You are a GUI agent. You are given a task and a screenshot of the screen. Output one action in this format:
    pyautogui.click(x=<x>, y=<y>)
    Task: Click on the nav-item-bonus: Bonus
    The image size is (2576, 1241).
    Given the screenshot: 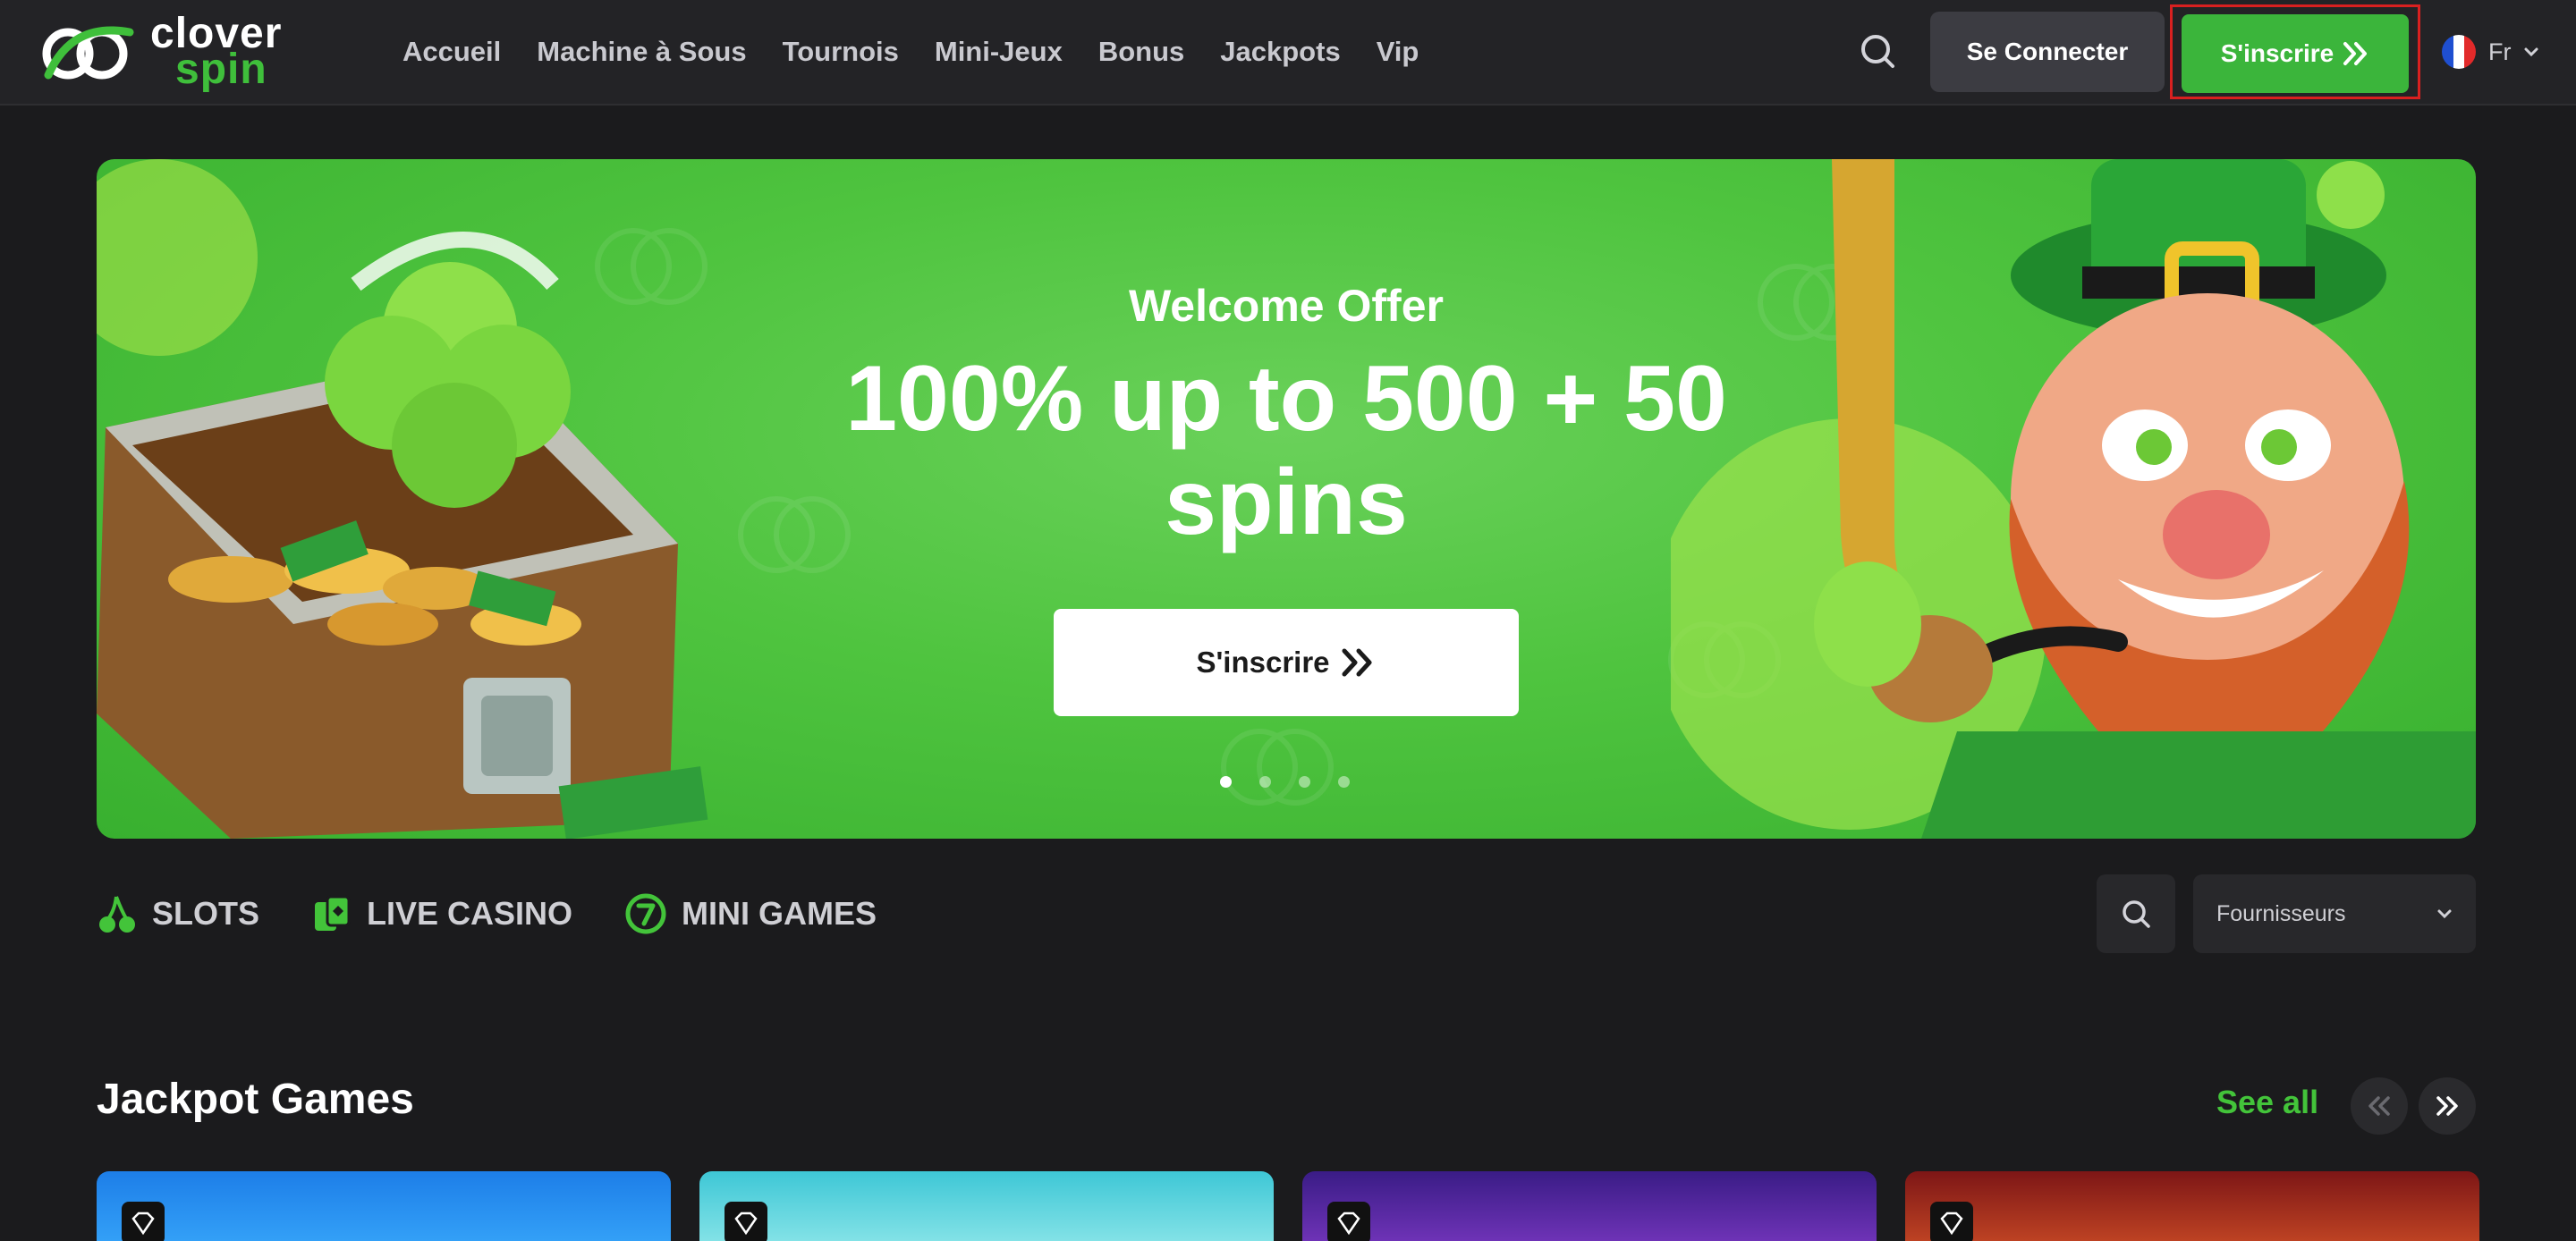 What is the action you would take?
    pyautogui.click(x=1141, y=52)
    